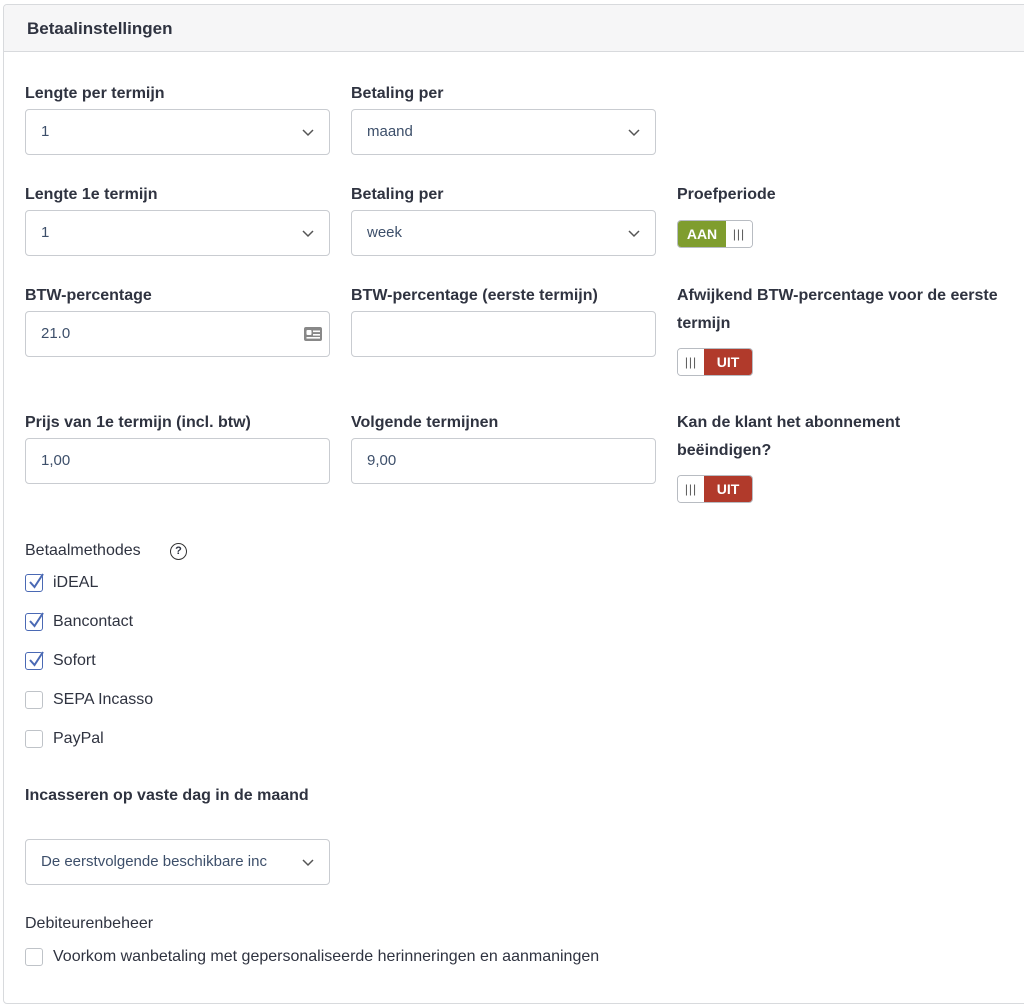 This screenshot has height=1004, width=1024. Describe the element at coordinates (83, 550) in the screenshot. I see `payment-methods-label: Betaalmethodes` at that location.